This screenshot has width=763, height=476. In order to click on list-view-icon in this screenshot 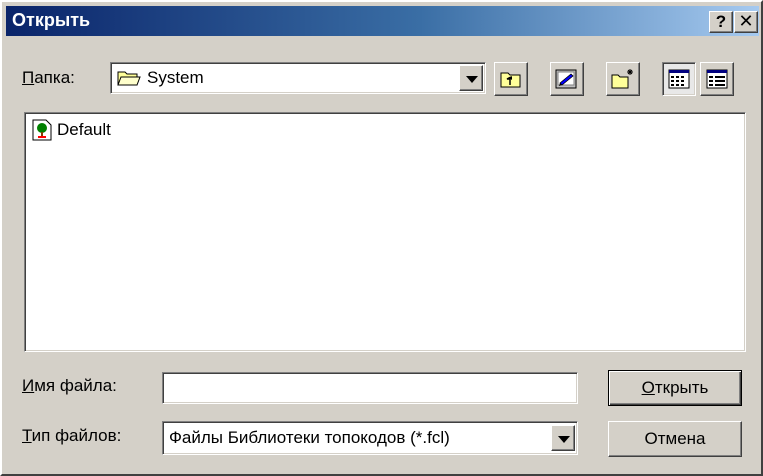, I will do `click(679, 79)`.